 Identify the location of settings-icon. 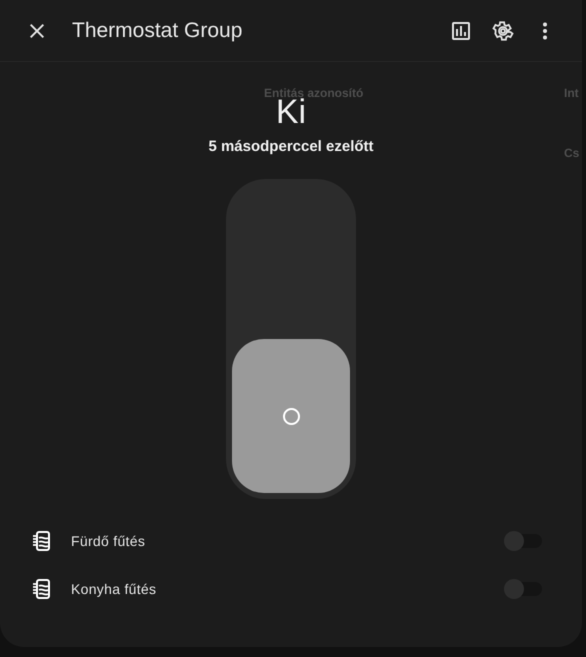
(503, 30).